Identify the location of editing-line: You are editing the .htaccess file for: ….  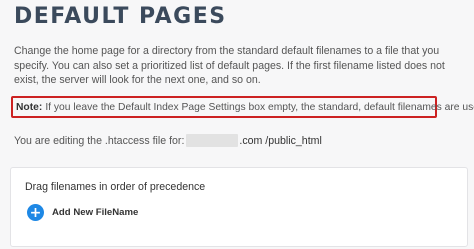
(168, 140).